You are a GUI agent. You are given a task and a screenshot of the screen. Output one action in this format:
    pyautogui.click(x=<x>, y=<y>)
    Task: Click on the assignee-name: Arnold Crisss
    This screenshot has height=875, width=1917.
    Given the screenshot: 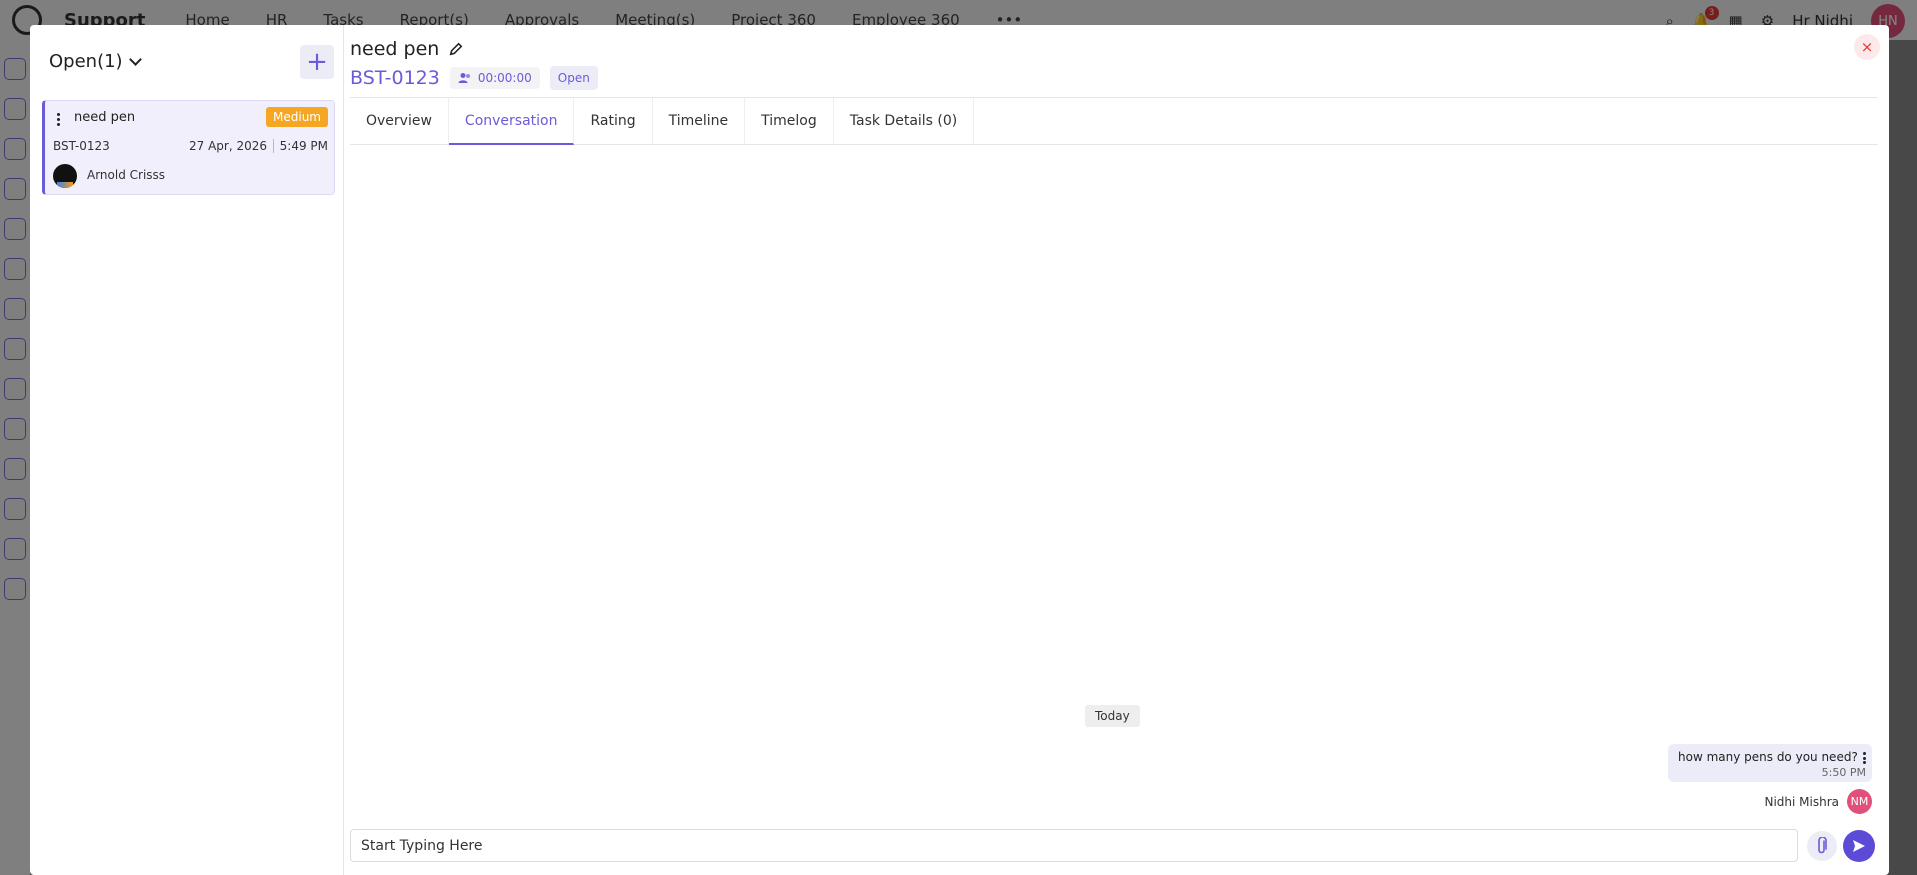 What is the action you would take?
    pyautogui.click(x=126, y=175)
    